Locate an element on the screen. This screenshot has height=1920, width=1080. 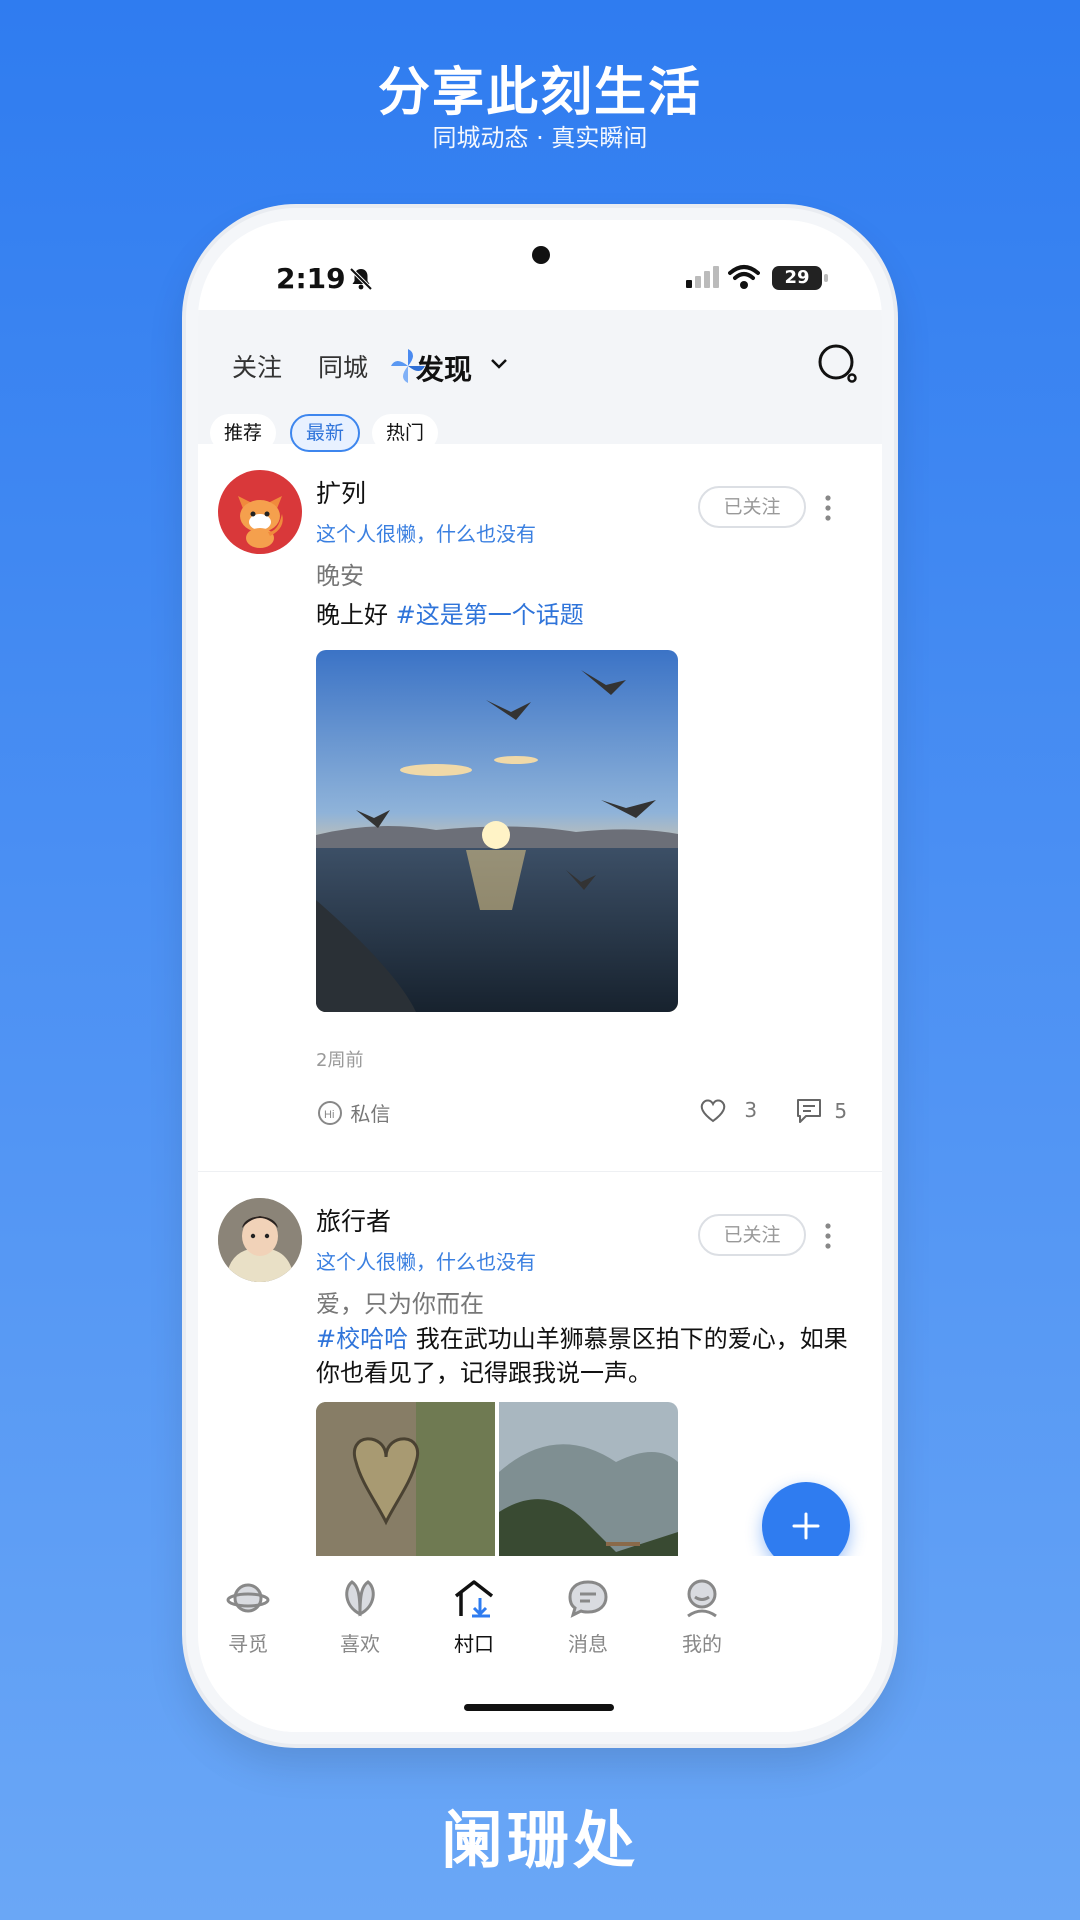
battery-tip is located at coordinates (826, 278).